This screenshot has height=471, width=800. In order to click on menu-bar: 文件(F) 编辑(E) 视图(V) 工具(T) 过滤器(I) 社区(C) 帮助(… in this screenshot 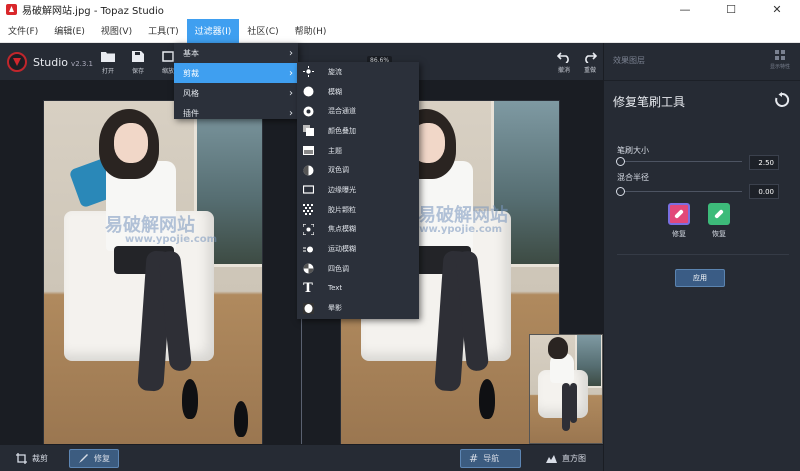, I will do `click(400, 30)`.